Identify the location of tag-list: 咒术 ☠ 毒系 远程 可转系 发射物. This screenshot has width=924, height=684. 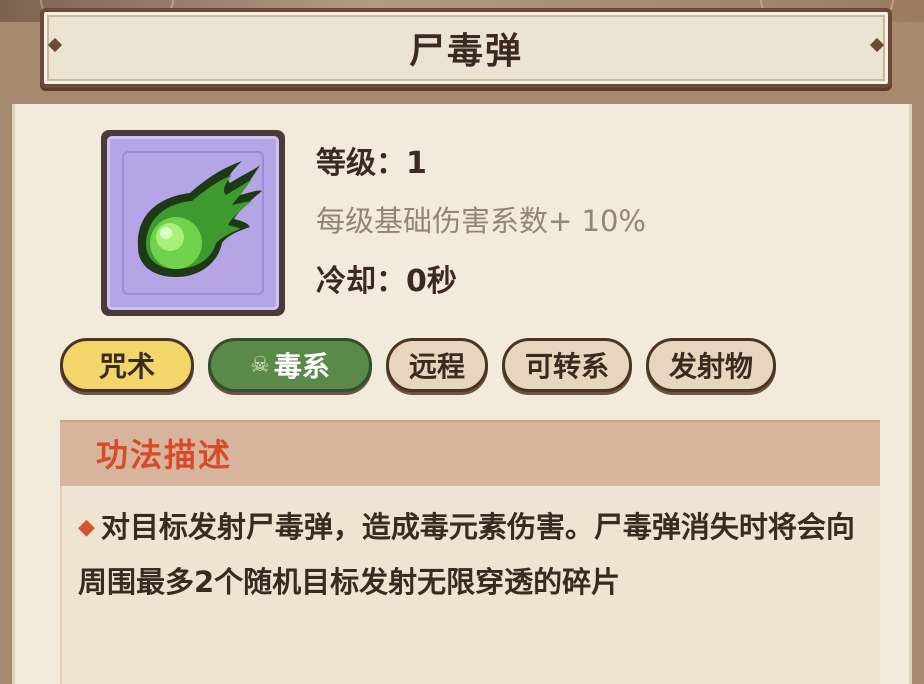
(418, 368).